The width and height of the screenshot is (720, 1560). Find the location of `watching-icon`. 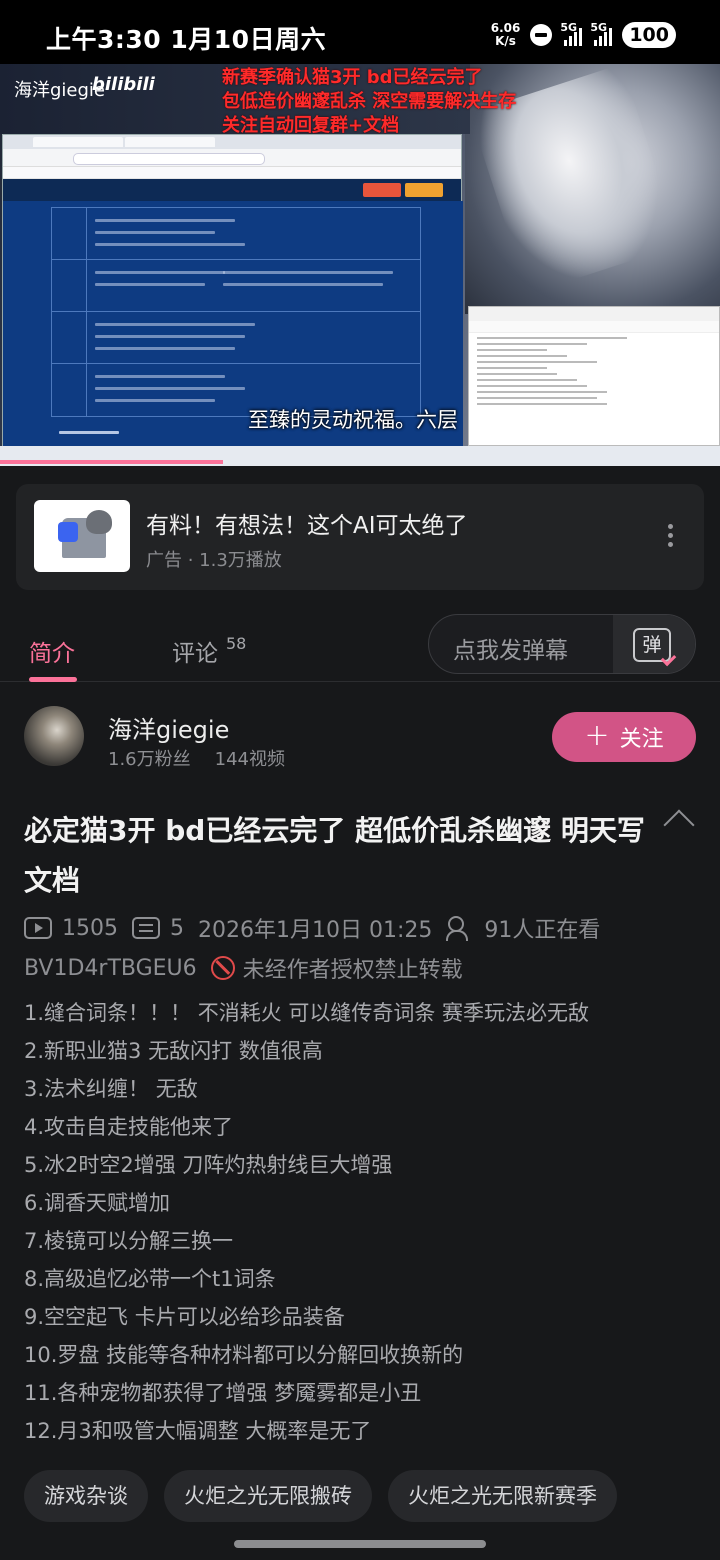

watching-icon is located at coordinates (461, 928).